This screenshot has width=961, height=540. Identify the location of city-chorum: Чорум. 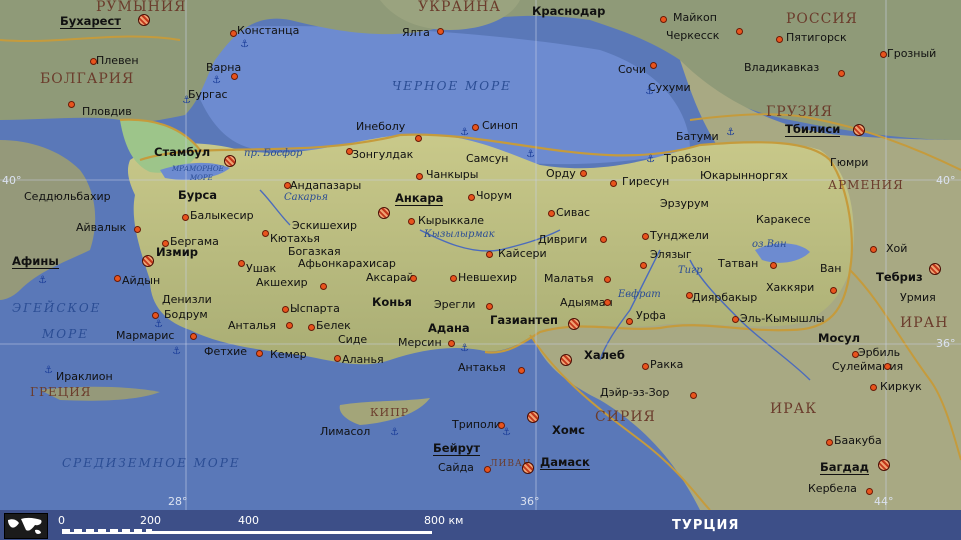
(494, 195).